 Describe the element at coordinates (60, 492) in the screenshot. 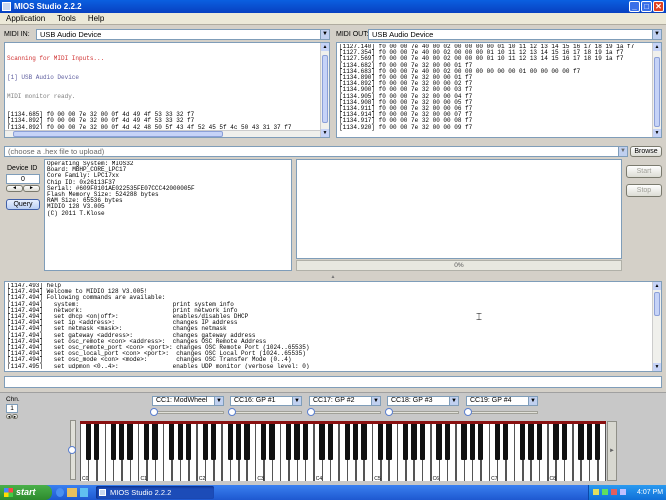

I see `ie-quicklaunch-icon` at that location.